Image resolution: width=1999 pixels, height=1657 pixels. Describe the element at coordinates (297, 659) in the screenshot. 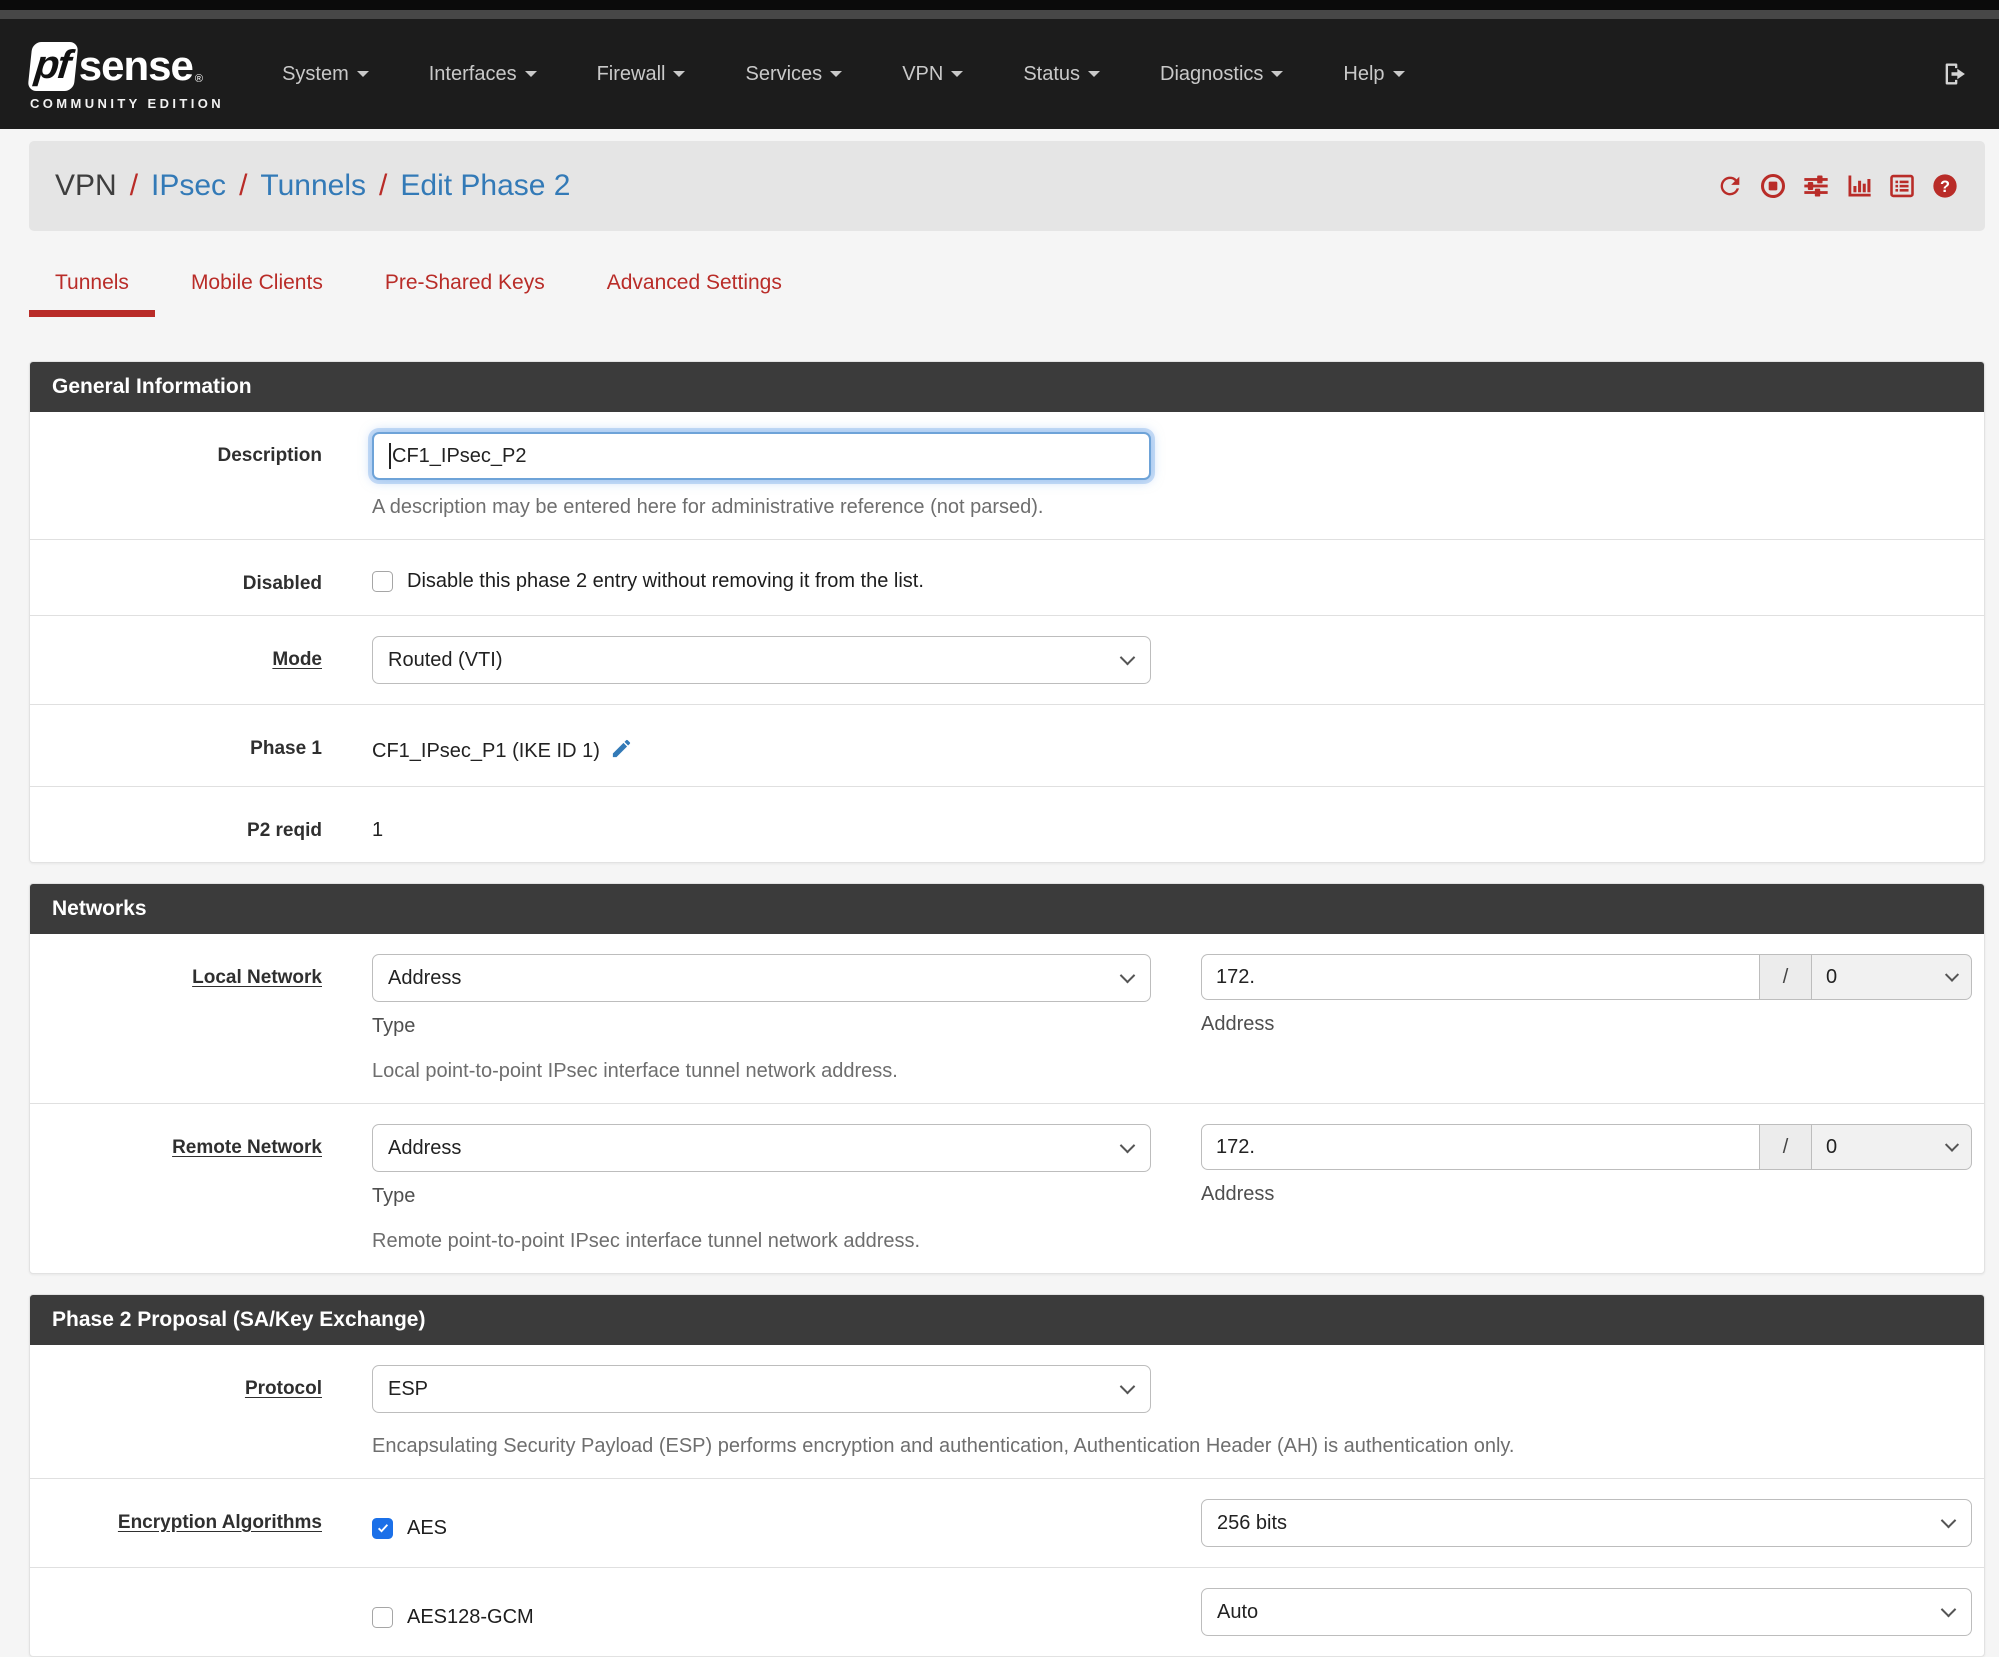

I see `mode-label: Mode` at that location.